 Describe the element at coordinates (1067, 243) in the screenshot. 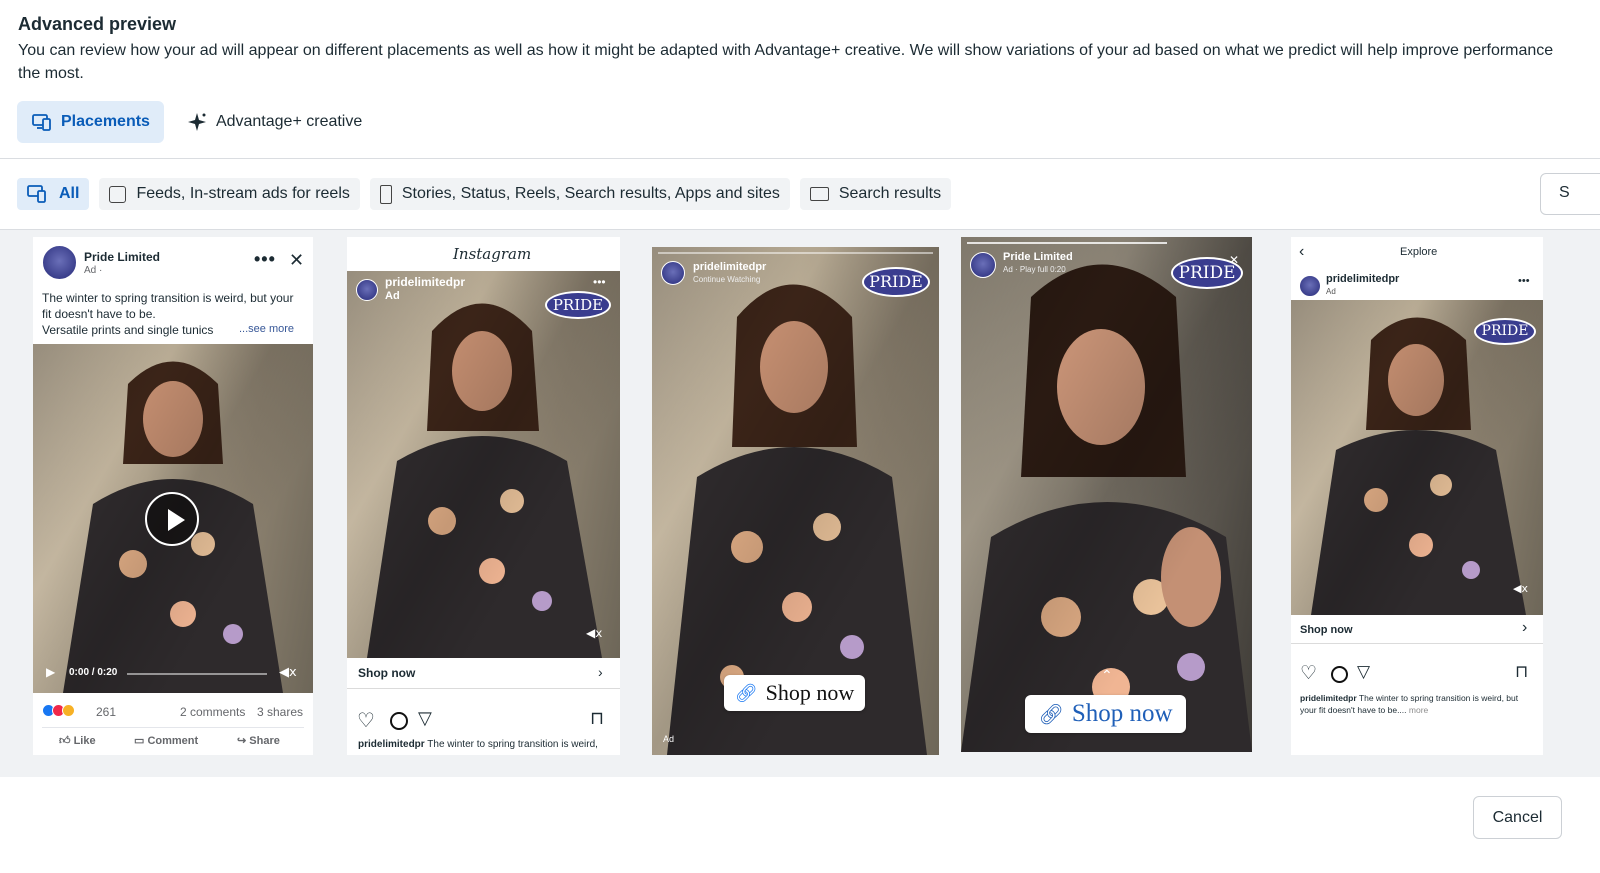

I see `story-progress` at that location.